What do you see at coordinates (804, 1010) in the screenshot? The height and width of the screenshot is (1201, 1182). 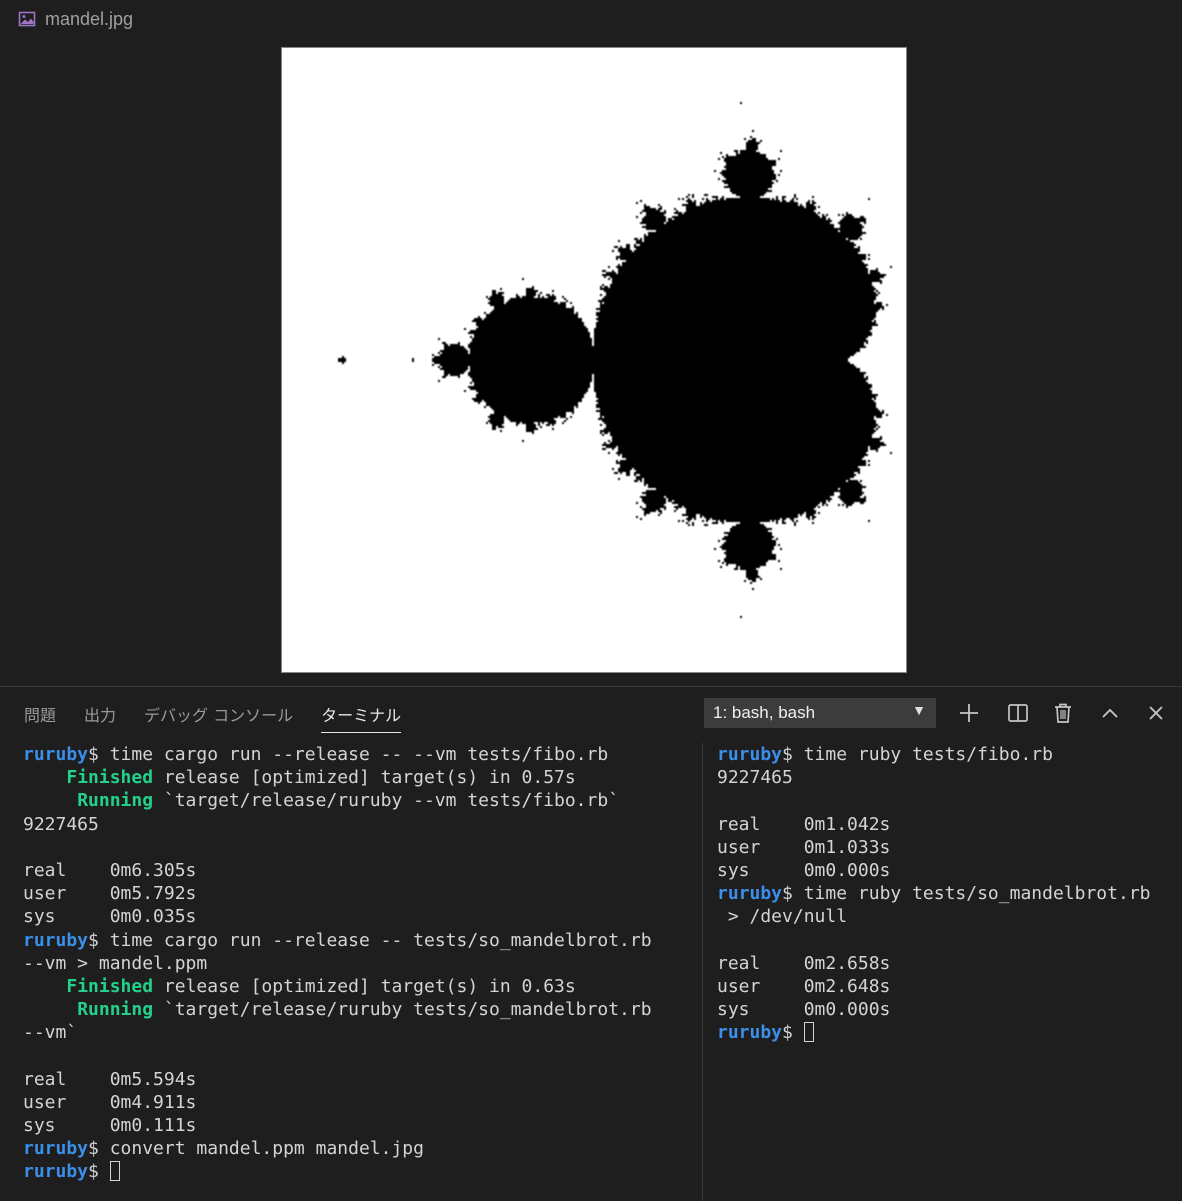 I see `terminal-text: sys 0m0.000s` at bounding box center [804, 1010].